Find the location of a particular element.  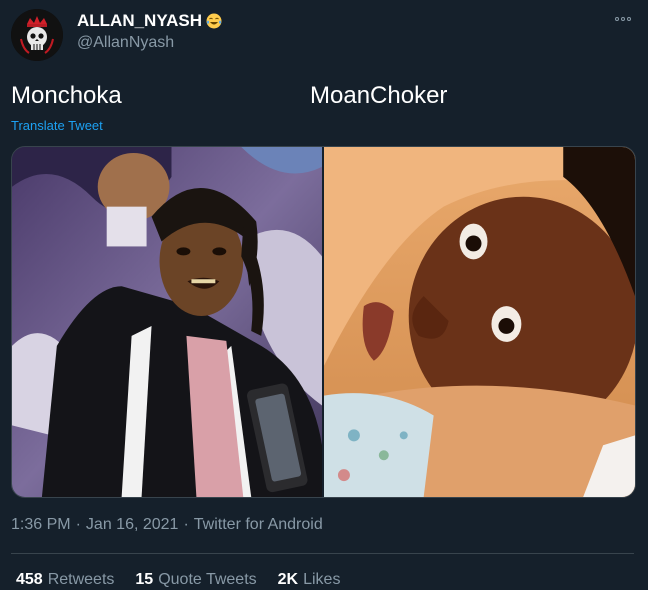

quote-tweets-stat: 15 Quote Tweets is located at coordinates (195, 580).